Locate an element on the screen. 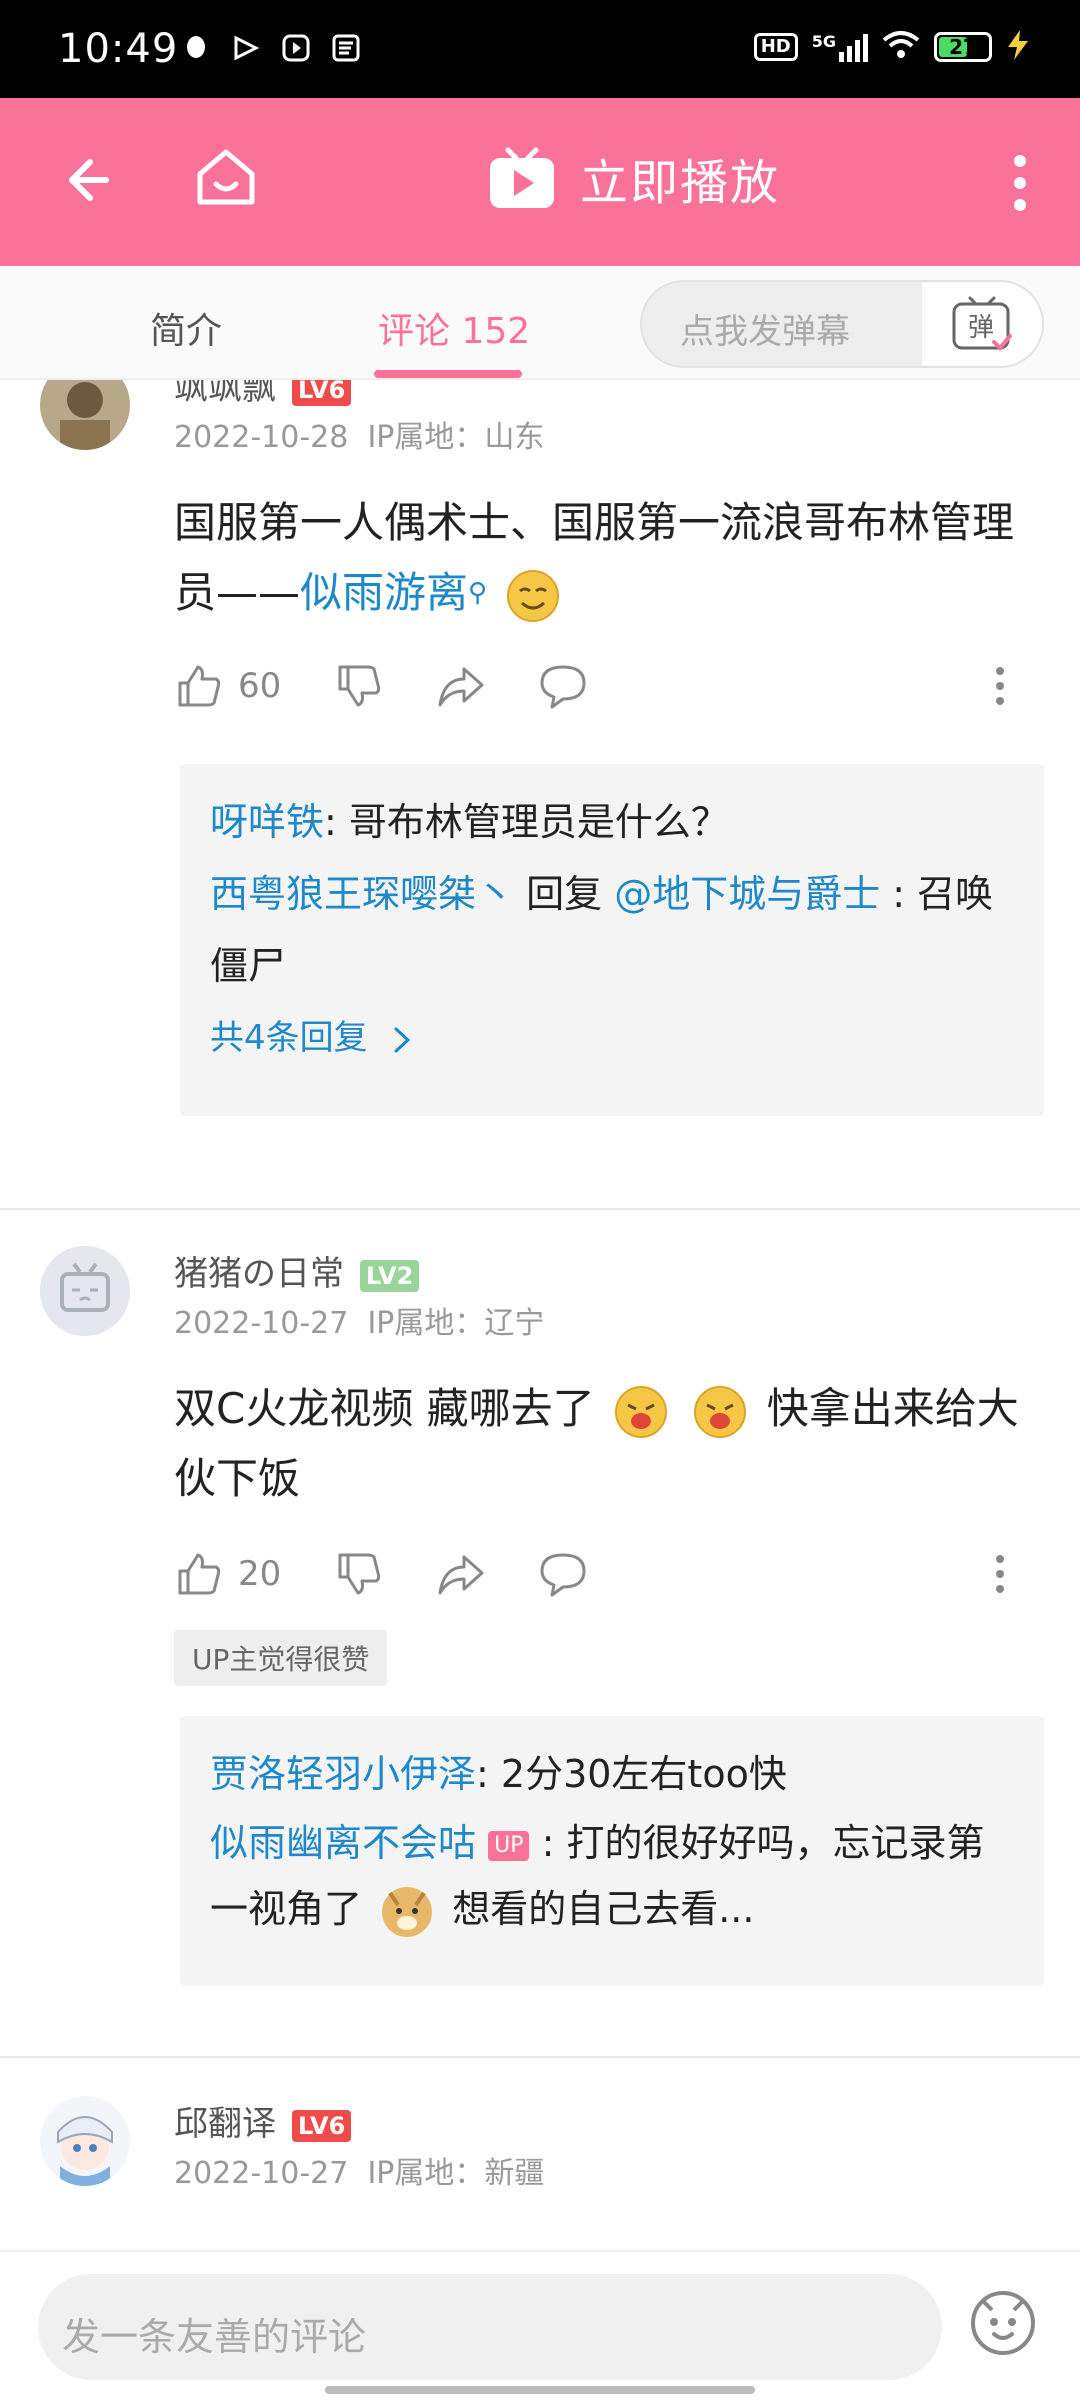 This screenshot has height=2400, width=1080. tv-play-icon is located at coordinates (522, 177).